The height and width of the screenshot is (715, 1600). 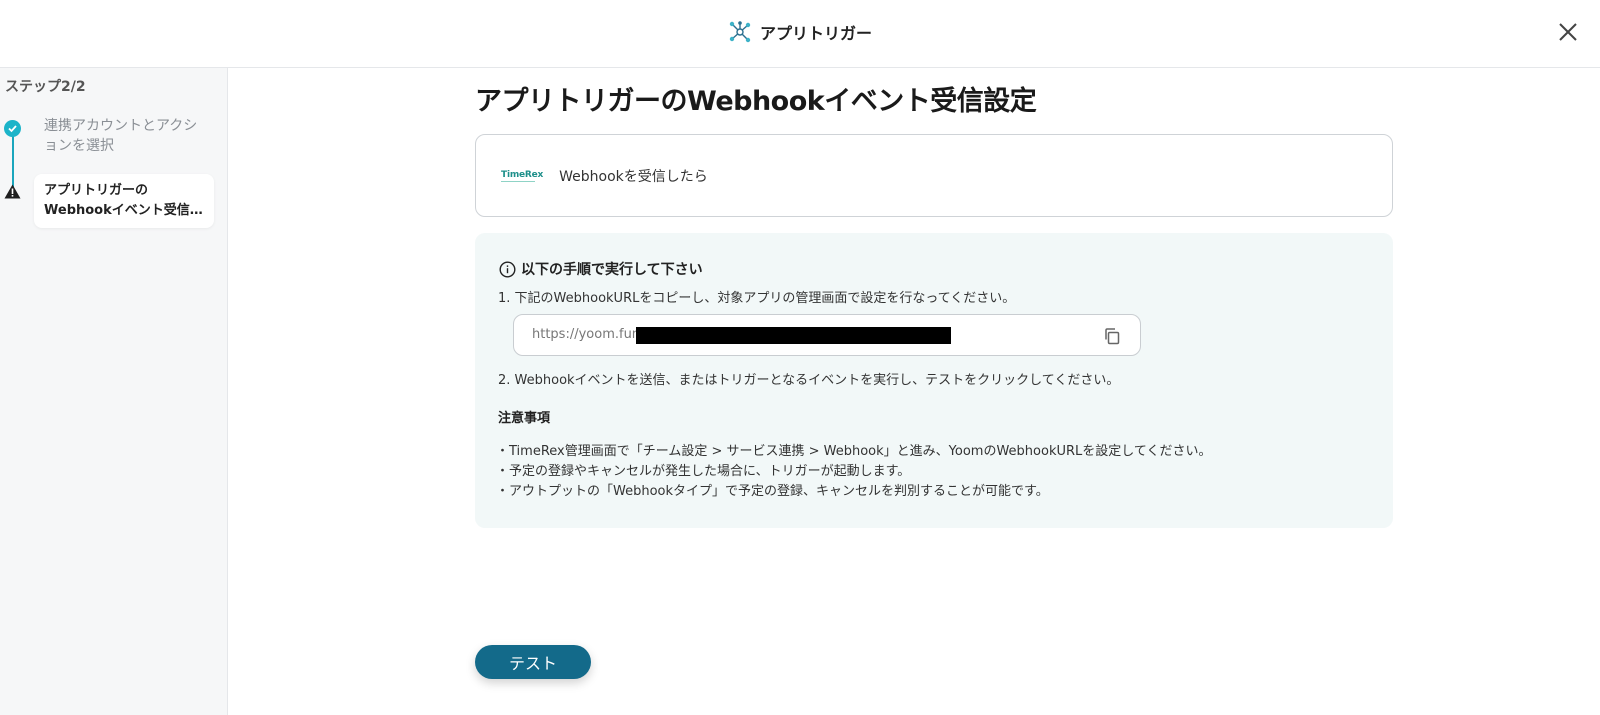 I want to click on page-title: アプリトリガーのWebhookイベント受信設定, so click(x=756, y=101).